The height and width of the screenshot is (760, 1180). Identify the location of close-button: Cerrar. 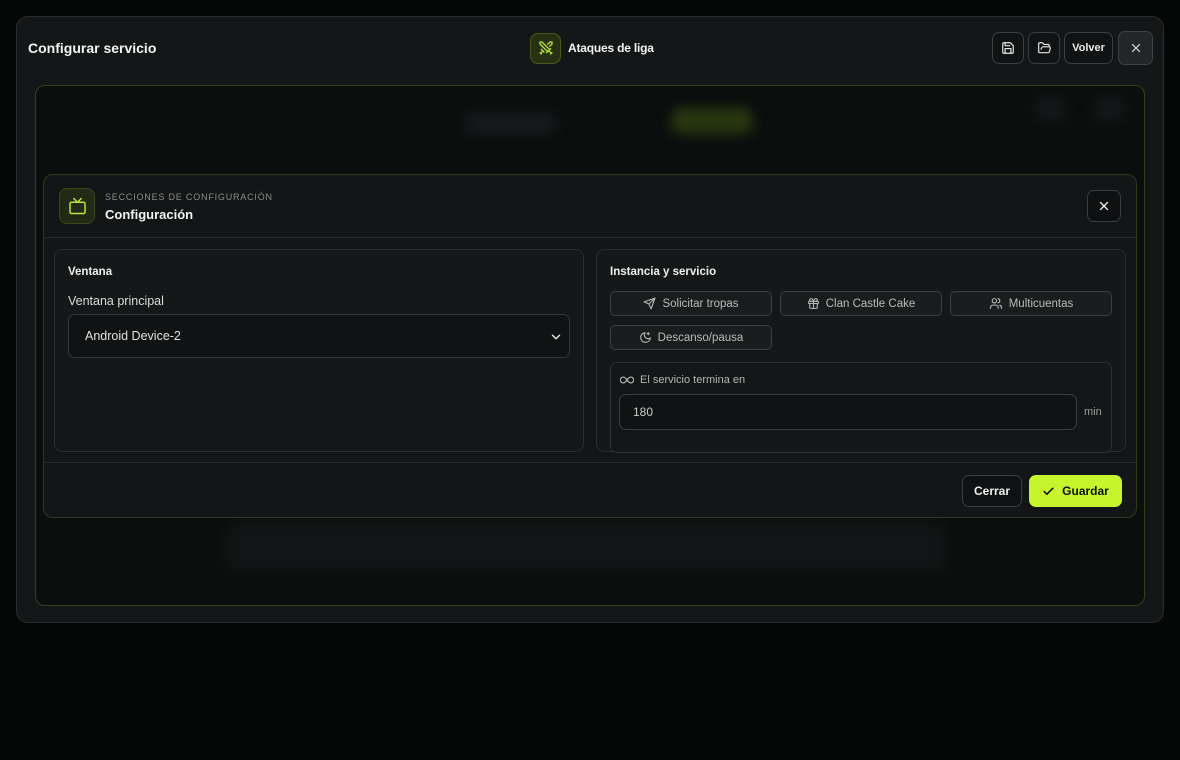
(992, 491).